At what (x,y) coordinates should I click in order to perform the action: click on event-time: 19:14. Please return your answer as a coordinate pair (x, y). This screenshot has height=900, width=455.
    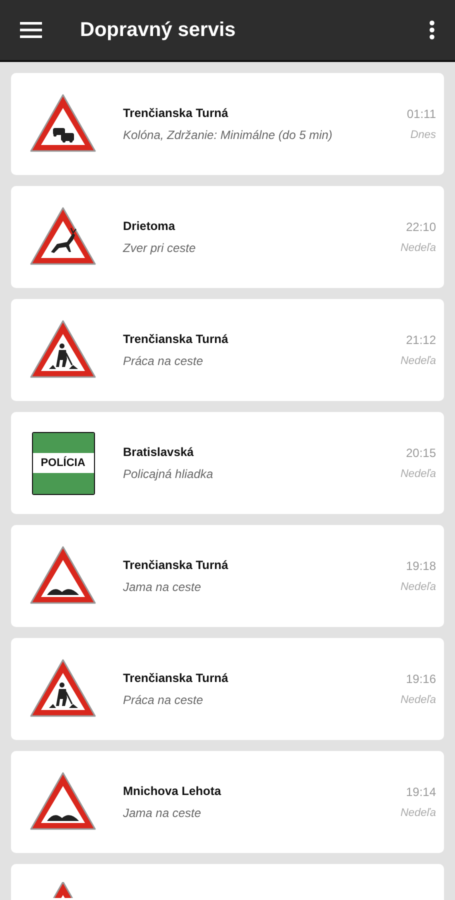
    Looking at the image, I should click on (421, 792).